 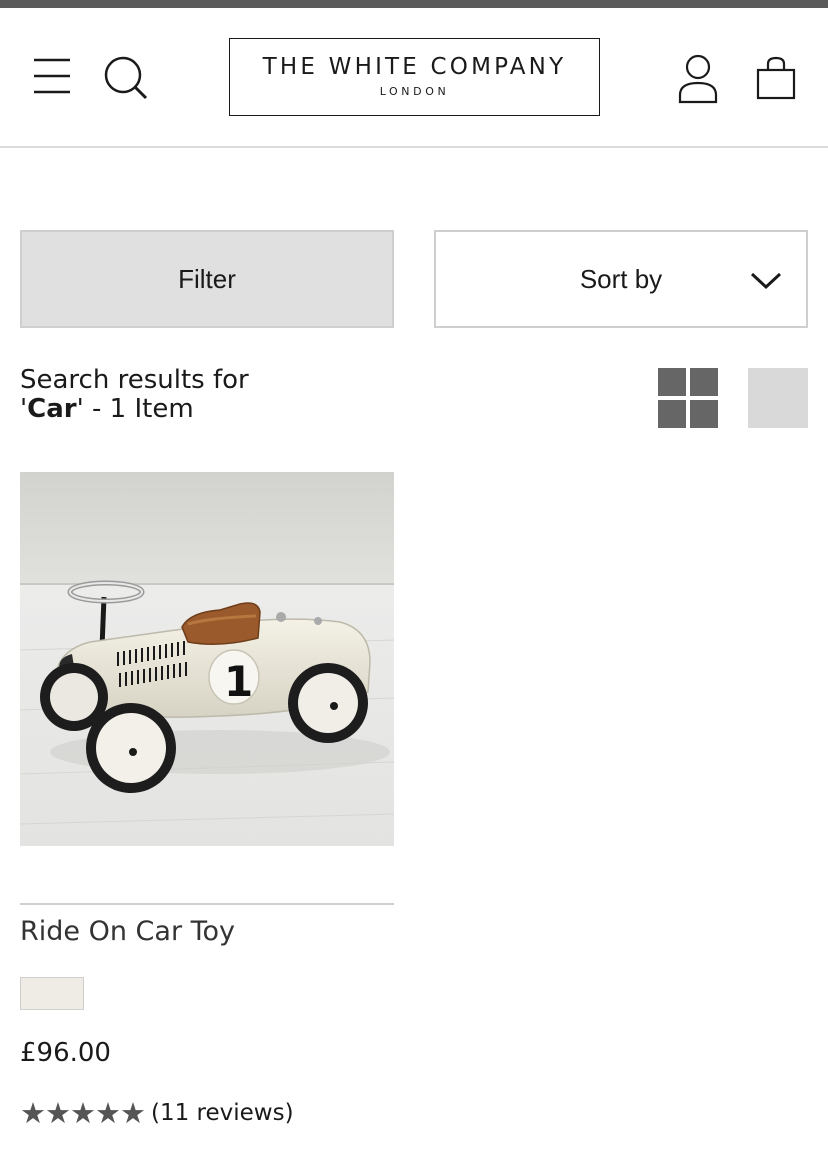 I want to click on site-header: THE WHITE COMPANY LONDON, so click(x=414, y=78).